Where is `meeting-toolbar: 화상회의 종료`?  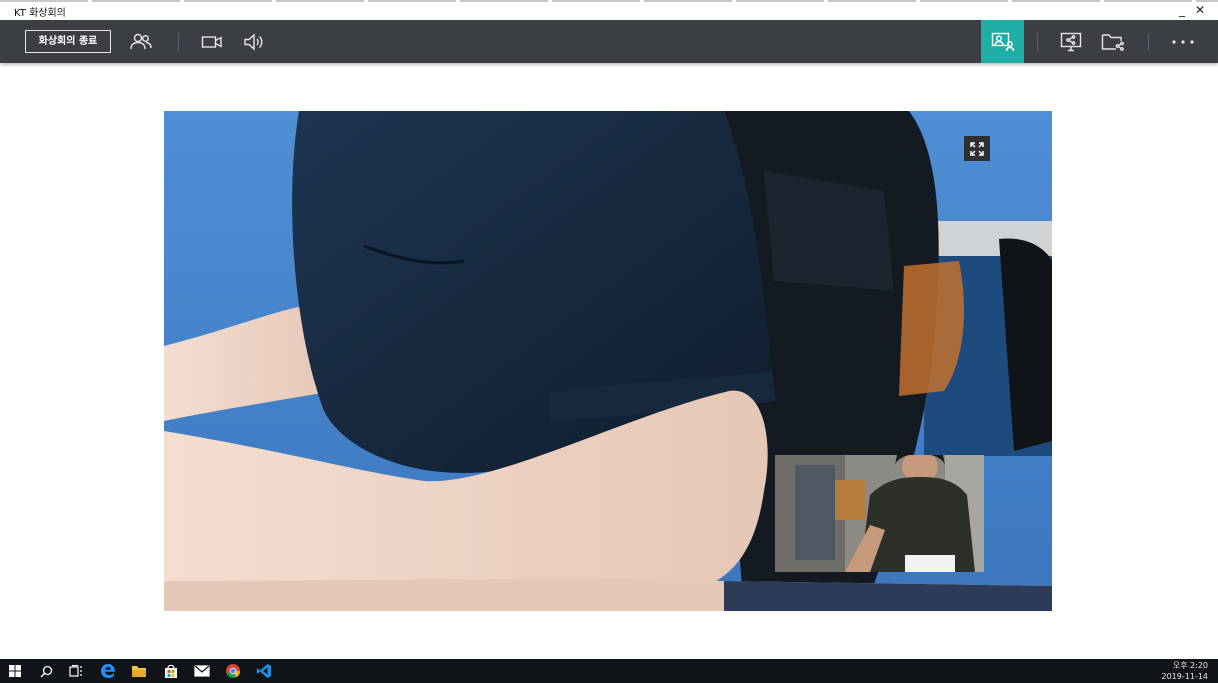 meeting-toolbar: 화상회의 종료 is located at coordinates (609, 41).